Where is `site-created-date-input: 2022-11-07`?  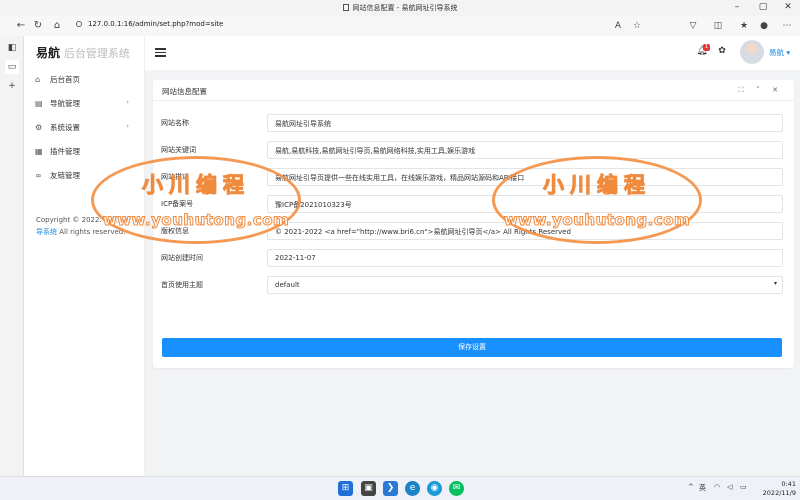 site-created-date-input: 2022-11-07 is located at coordinates (525, 258).